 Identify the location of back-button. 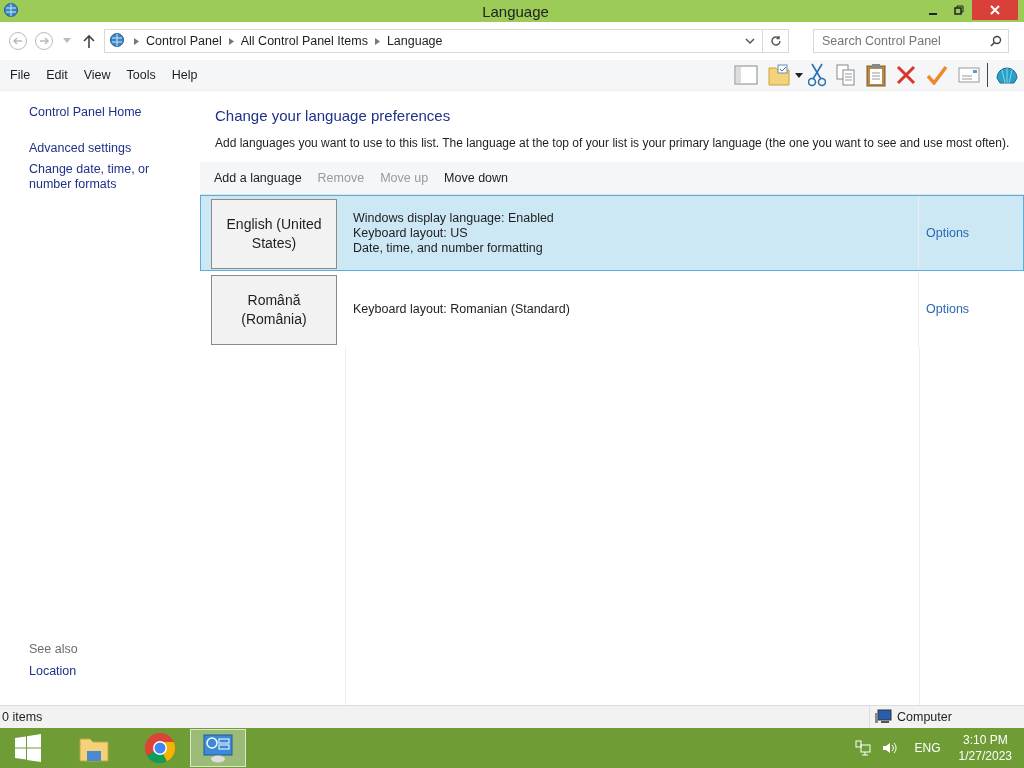
(18, 41).